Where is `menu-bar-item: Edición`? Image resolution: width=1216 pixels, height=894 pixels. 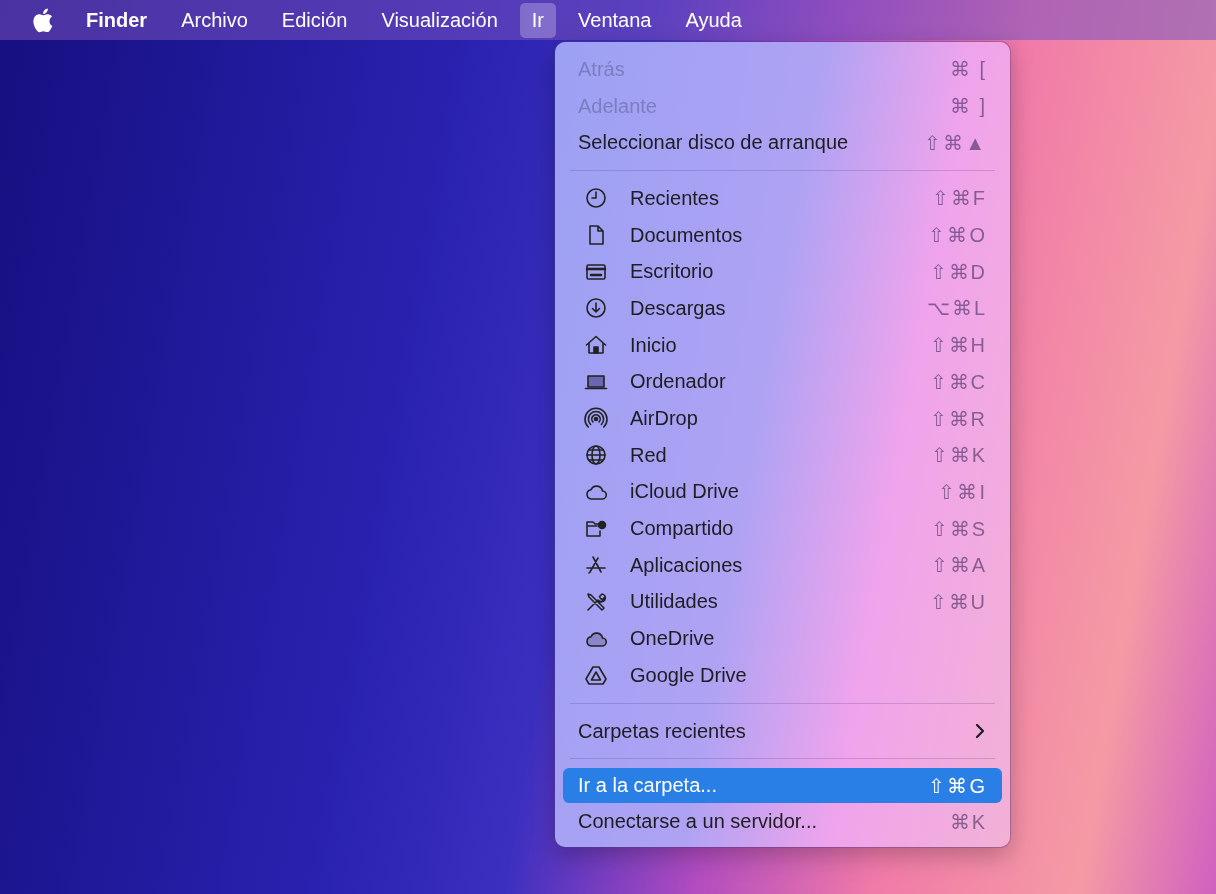
menu-bar-item: Edición is located at coordinates (314, 20).